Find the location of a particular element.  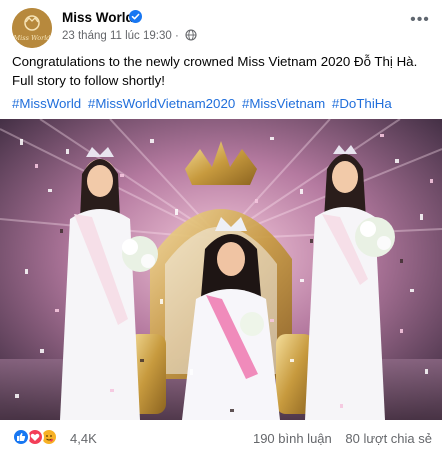

globe-icon is located at coordinates (191, 35).